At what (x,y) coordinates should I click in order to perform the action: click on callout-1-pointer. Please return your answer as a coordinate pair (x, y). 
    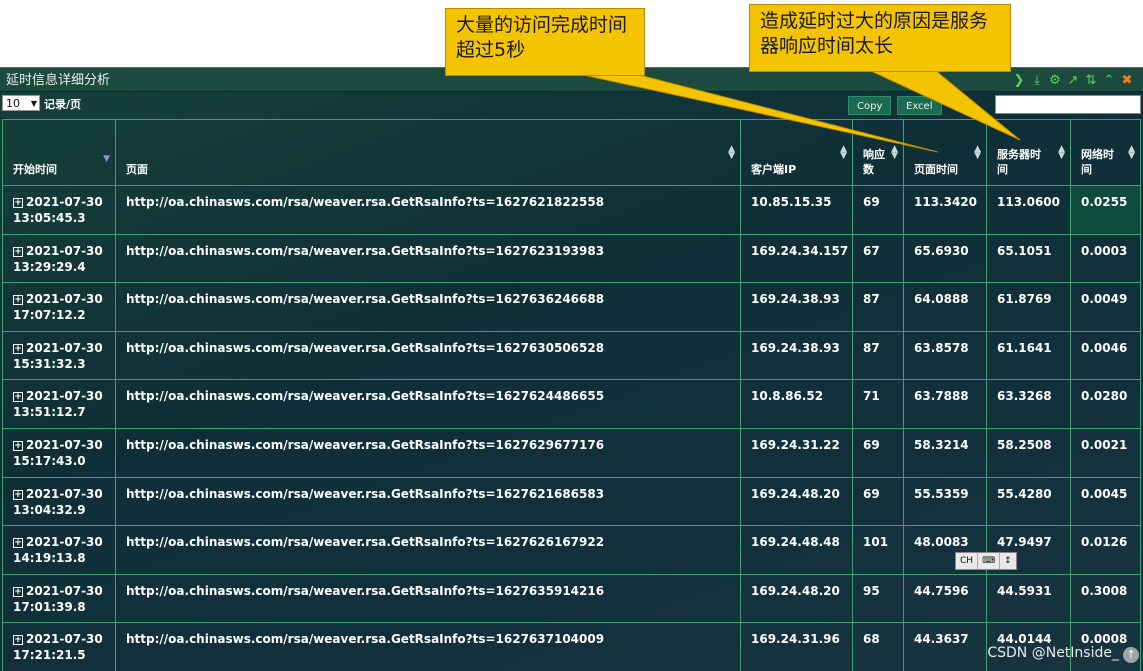
    Looking at the image, I should click on (749, 111).